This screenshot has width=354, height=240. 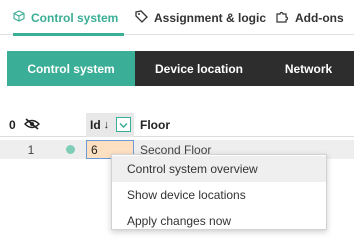 What do you see at coordinates (319, 17) in the screenshot?
I see `tab-label: Add-ons` at bounding box center [319, 17].